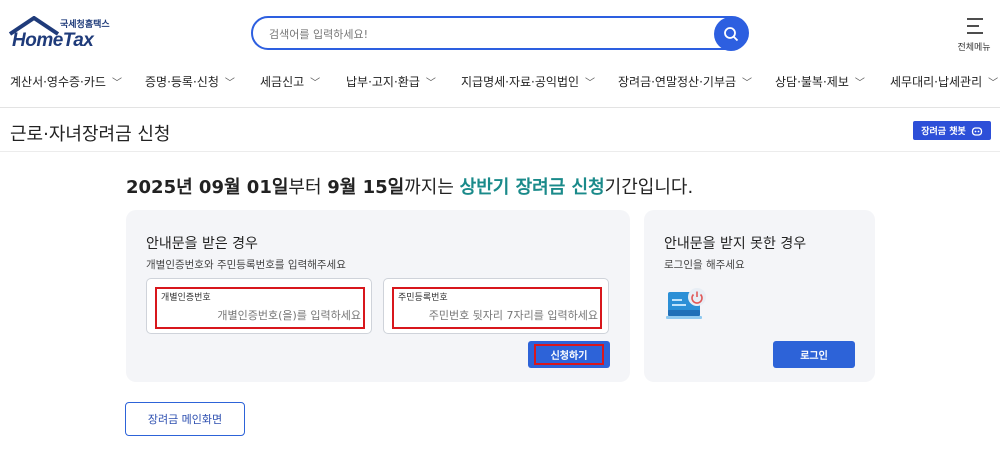 The image size is (1000, 460). I want to click on card-description: 로그인을 해주세요, so click(704, 265).